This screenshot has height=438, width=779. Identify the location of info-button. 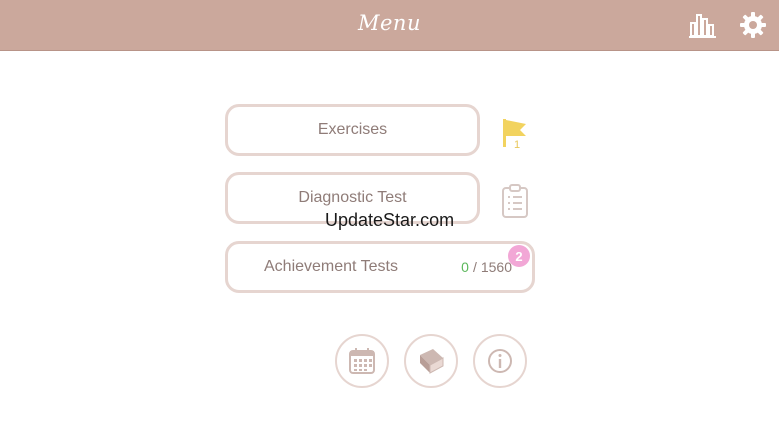
(500, 361).